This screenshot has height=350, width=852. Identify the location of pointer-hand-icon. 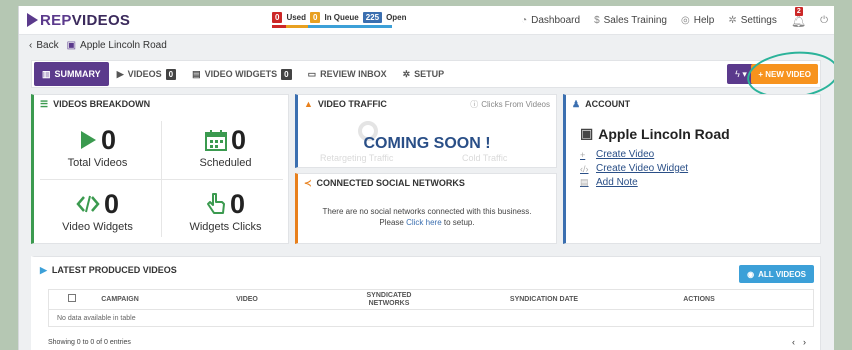
(215, 203).